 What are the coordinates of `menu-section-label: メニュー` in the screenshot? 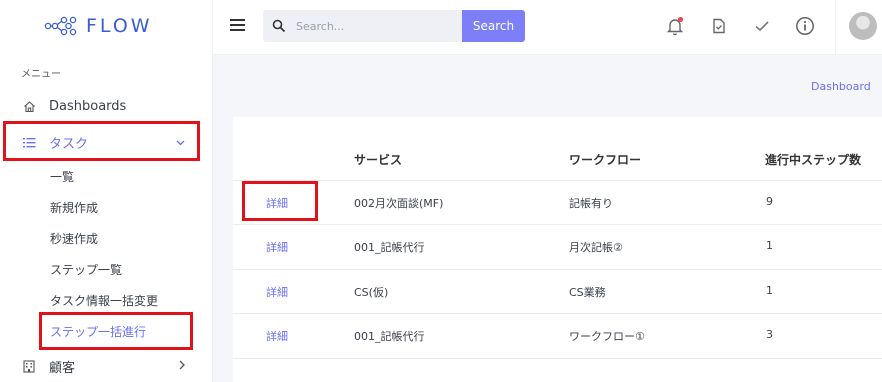 It's located at (41, 74).